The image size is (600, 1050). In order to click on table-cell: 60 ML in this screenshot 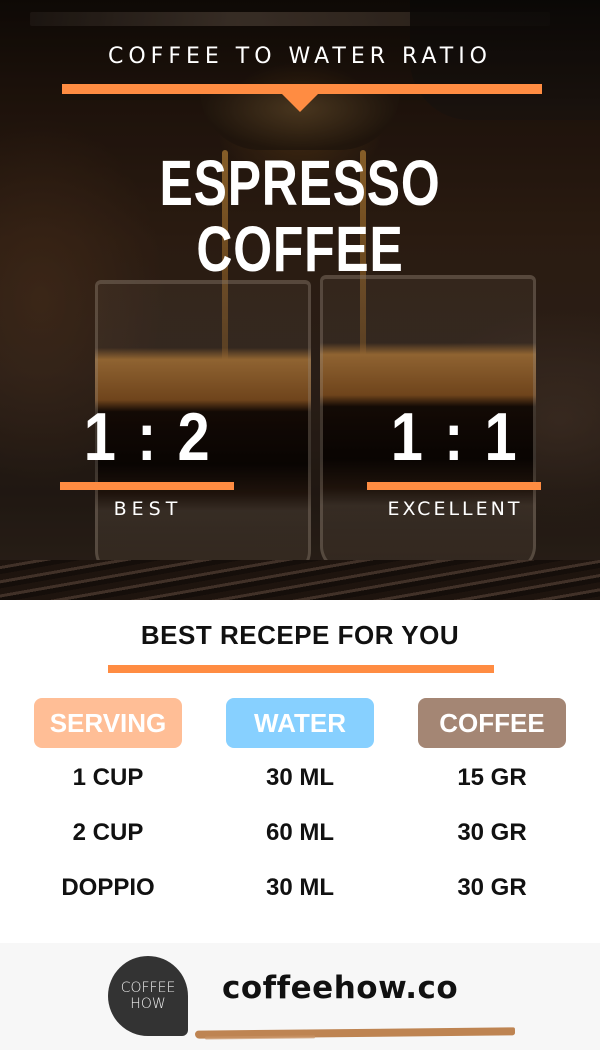, I will do `click(299, 832)`.